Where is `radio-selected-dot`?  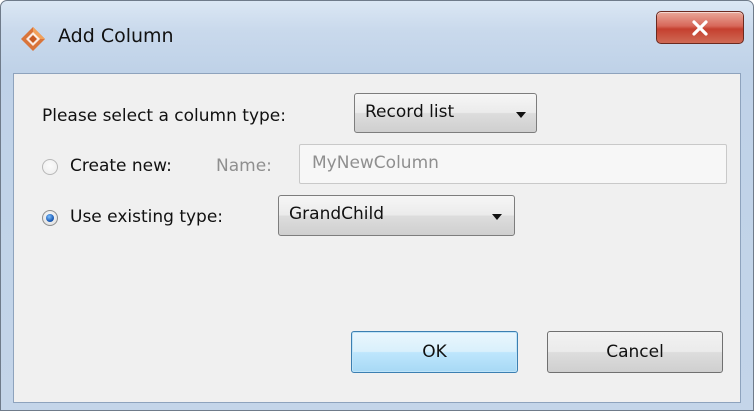
radio-selected-dot is located at coordinates (50, 218).